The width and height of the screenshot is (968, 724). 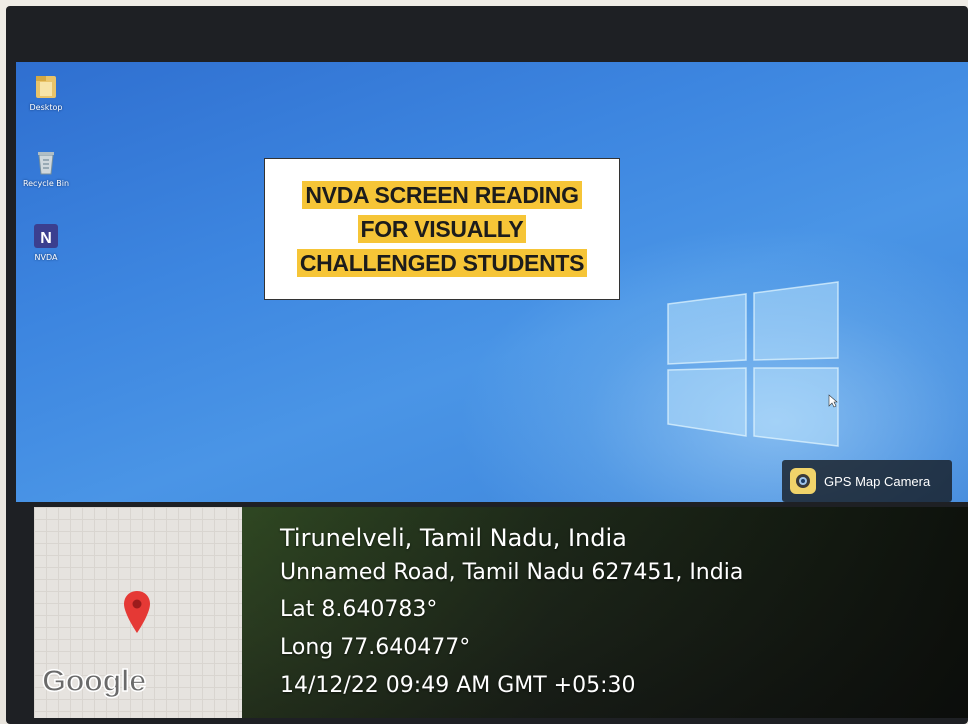 I want to click on desktop-icon-label: Recycle Bin, so click(x=46, y=183).